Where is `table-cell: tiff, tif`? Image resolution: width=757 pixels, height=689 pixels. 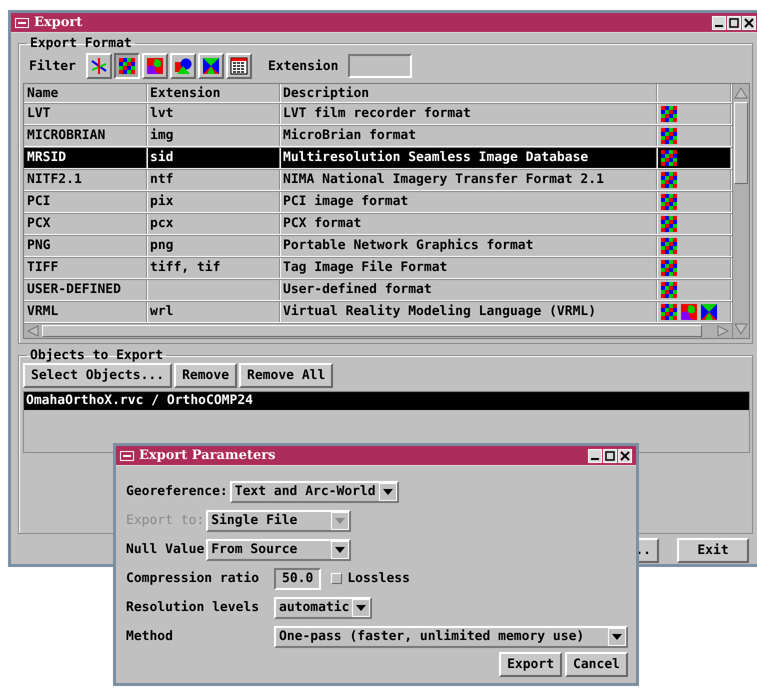 table-cell: tiff, tif is located at coordinates (213, 268).